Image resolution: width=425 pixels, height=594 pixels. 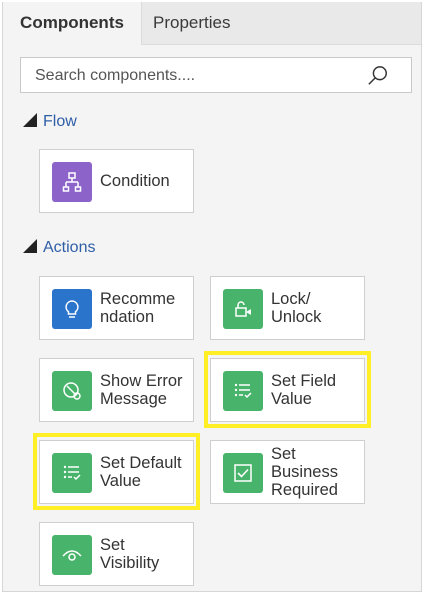 What do you see at coordinates (72, 23) in the screenshot?
I see `tab-components: Components` at bounding box center [72, 23].